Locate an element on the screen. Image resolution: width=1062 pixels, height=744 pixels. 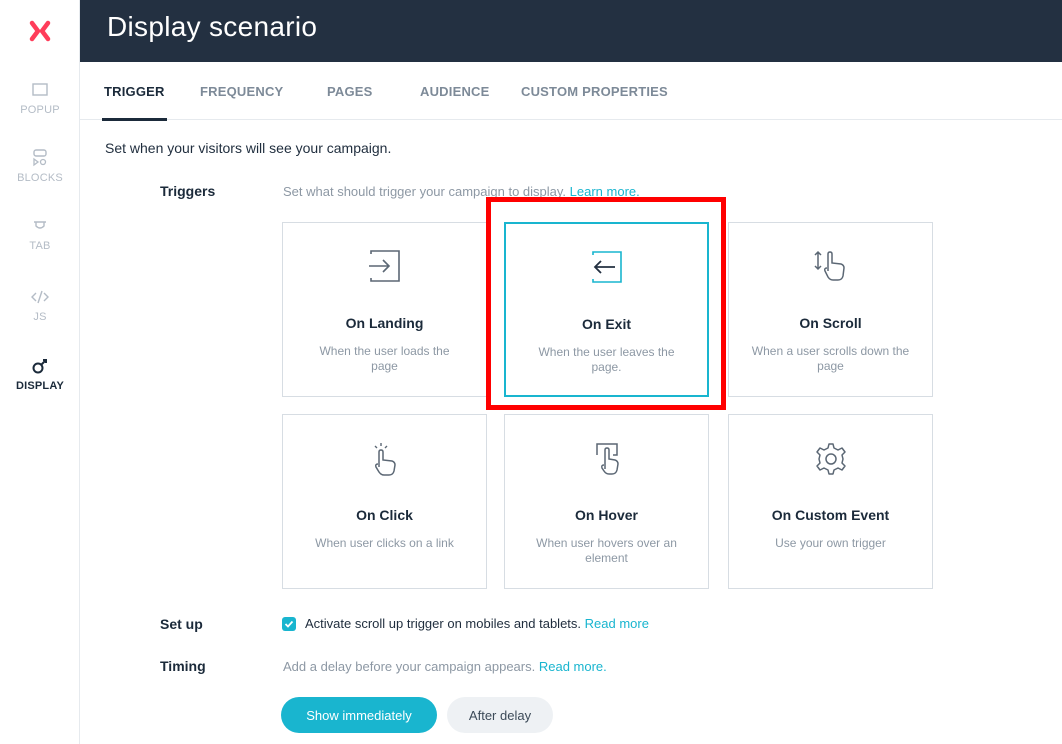
card-title: On Custom Event is located at coordinates (830, 515).